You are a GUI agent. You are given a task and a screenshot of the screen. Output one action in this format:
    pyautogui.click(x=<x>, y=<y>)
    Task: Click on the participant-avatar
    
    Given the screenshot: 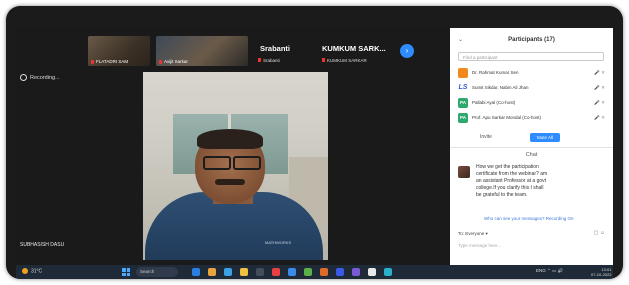 What is the action you would take?
    pyautogui.click(x=463, y=73)
    